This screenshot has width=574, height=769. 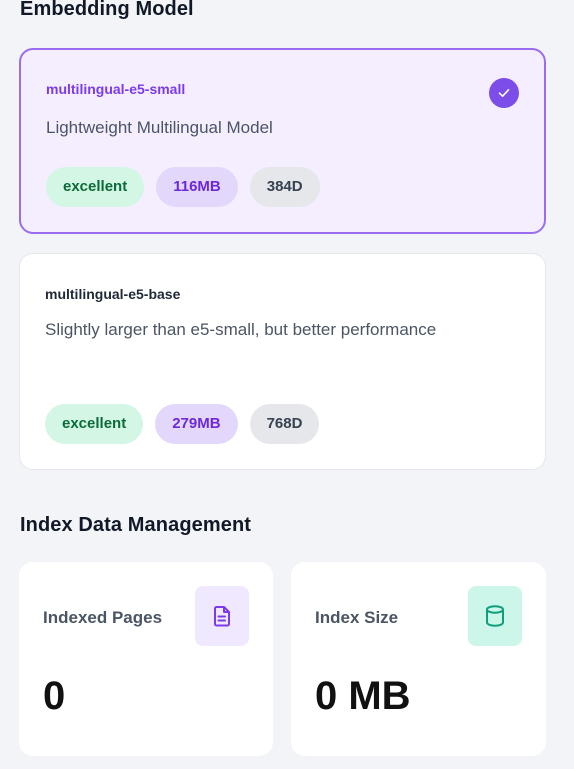 I want to click on indexed-pages-value: 0, so click(x=54, y=696).